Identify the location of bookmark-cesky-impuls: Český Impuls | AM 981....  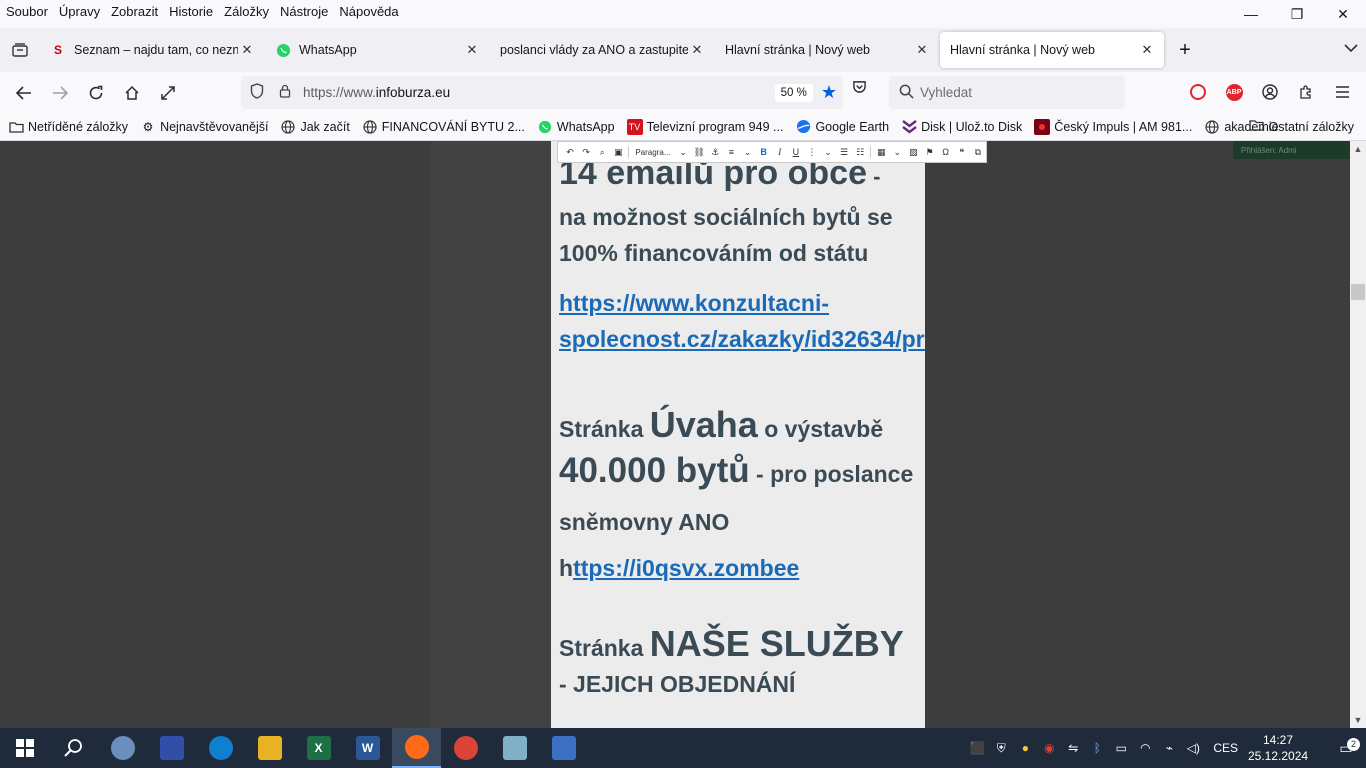
(1113, 126).